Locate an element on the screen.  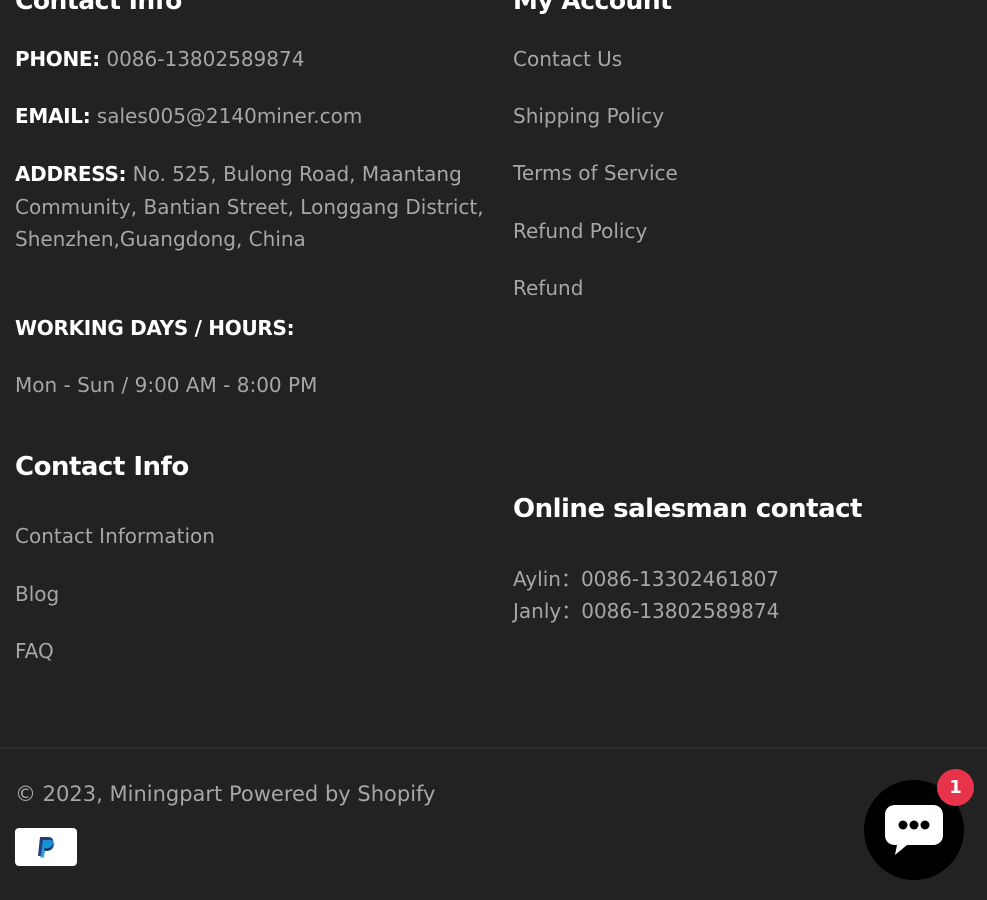
chat-bubble-icon is located at coordinates (914, 830).